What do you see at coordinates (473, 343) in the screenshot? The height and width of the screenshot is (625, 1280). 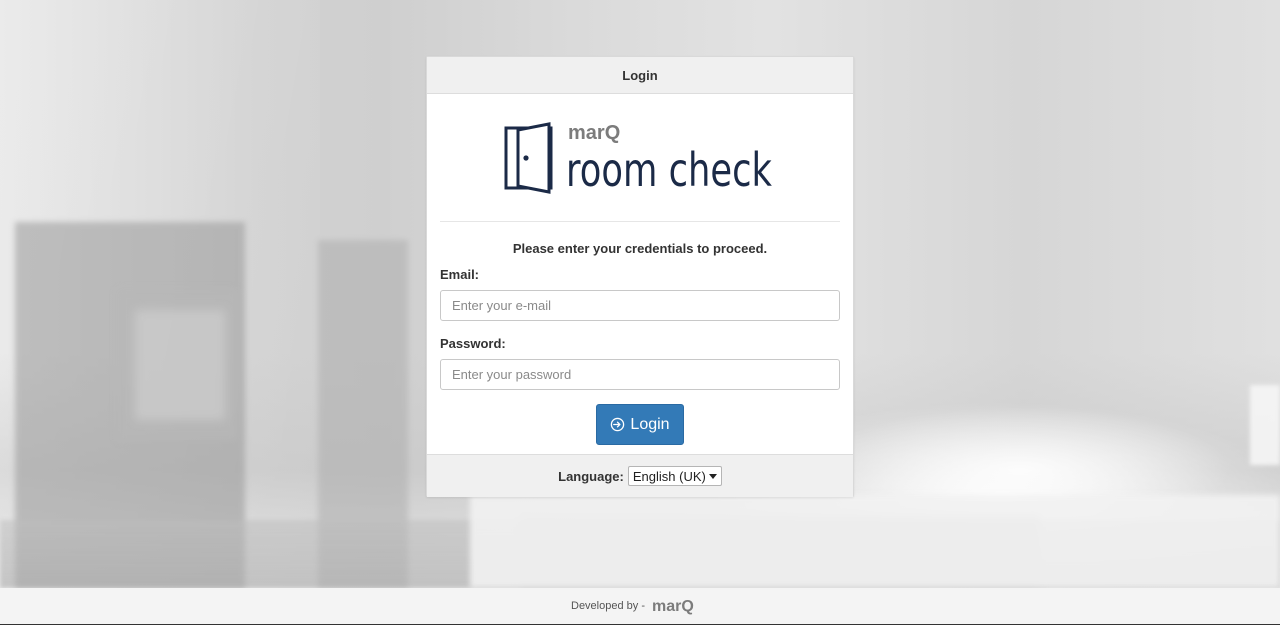 I see `password-label: Password:` at bounding box center [473, 343].